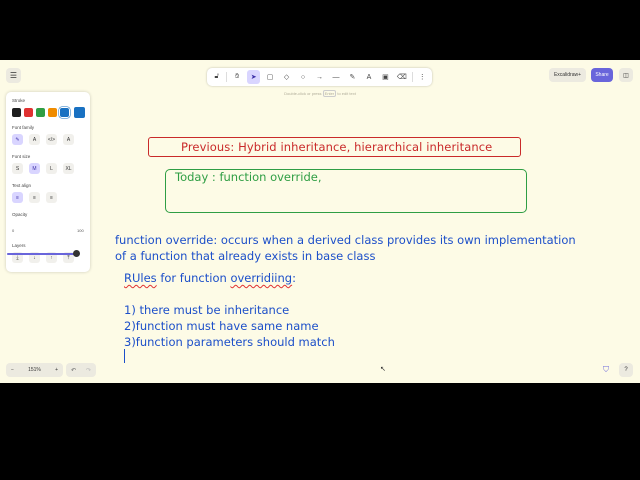 The height and width of the screenshot is (480, 640). What do you see at coordinates (261, 278) in the screenshot?
I see `rules-word-misspelled: overridiing` at bounding box center [261, 278].